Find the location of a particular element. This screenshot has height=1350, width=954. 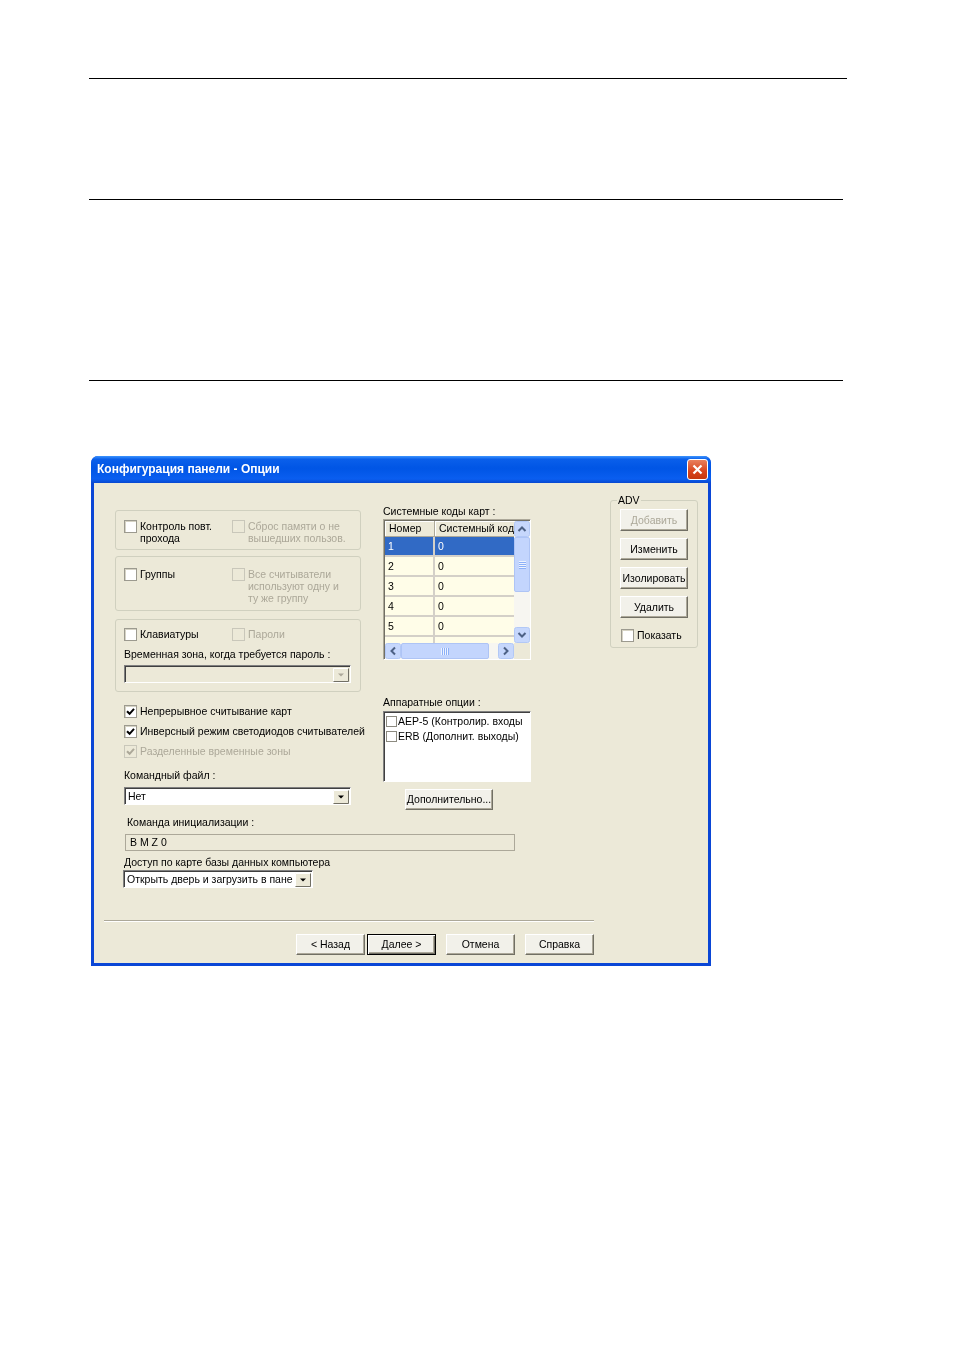

column-header: Номер is located at coordinates (410, 529).